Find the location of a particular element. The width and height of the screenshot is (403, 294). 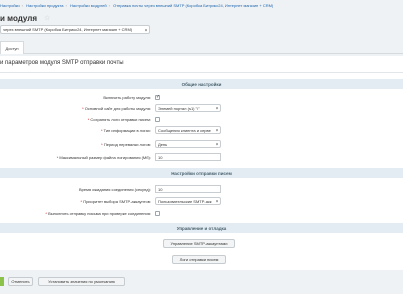

save-logs-checkbox is located at coordinates (157, 119).